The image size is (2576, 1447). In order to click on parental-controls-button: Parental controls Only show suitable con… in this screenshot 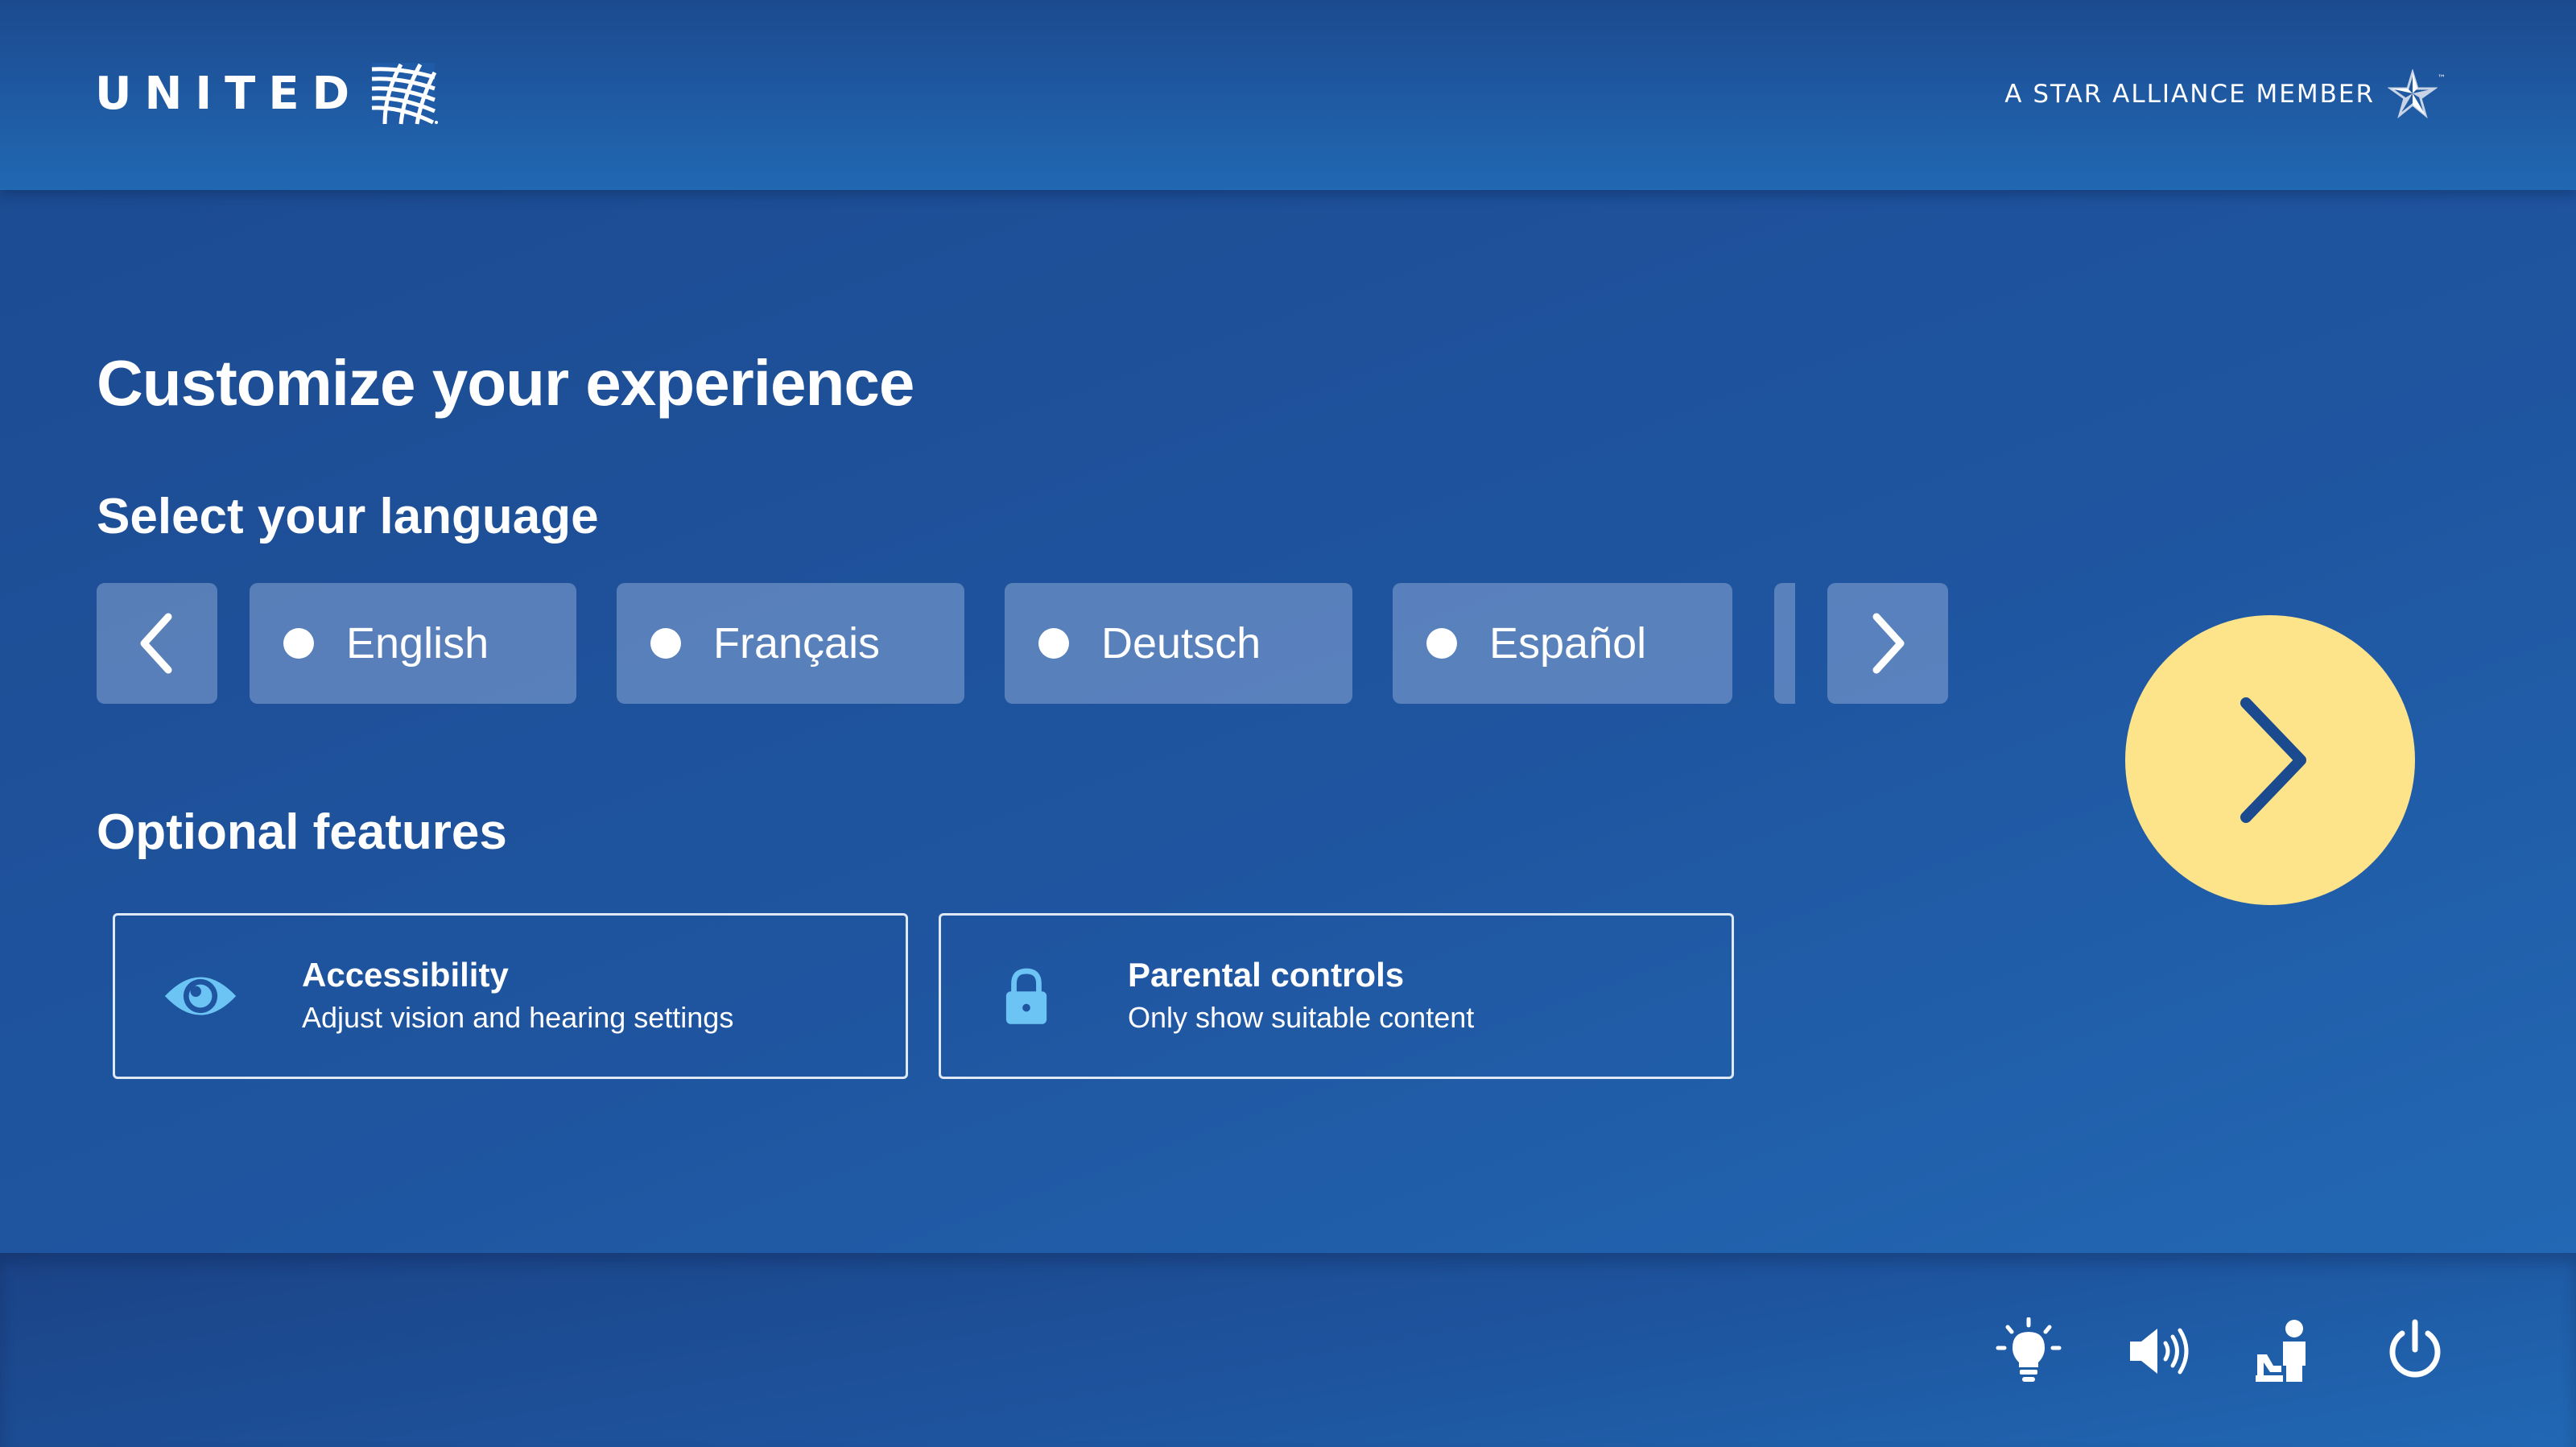, I will do `click(1336, 996)`.